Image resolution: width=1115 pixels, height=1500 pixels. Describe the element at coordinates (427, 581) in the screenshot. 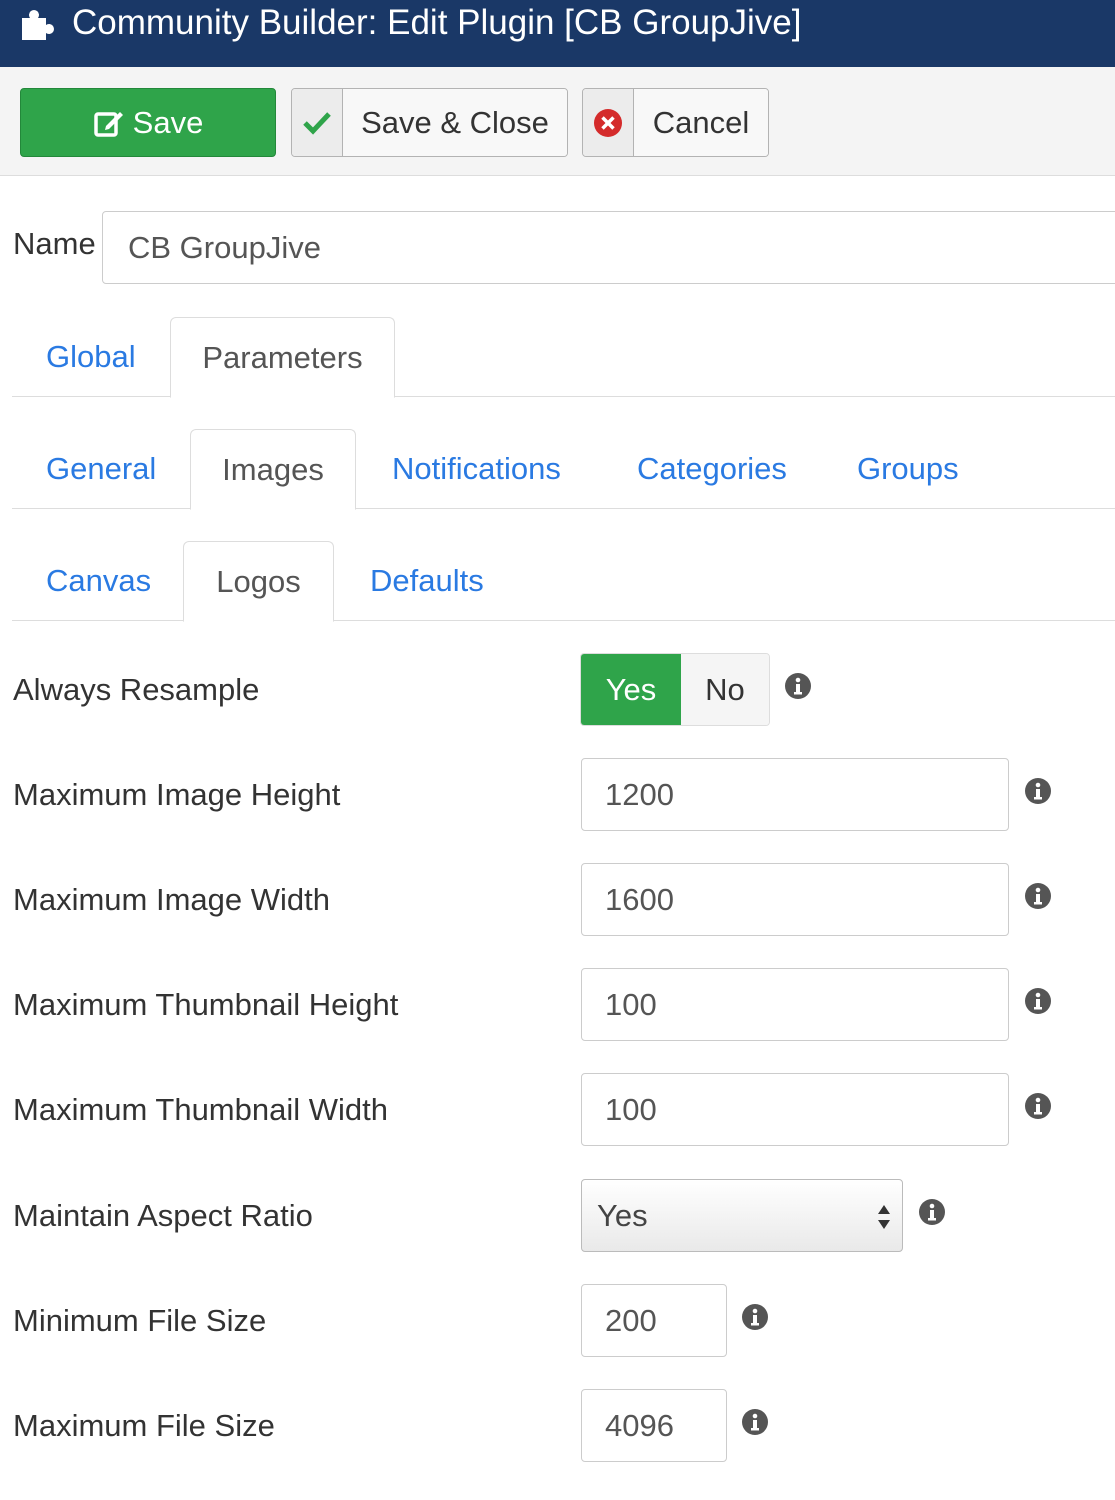

I see `tab-defaults: Defaults` at that location.